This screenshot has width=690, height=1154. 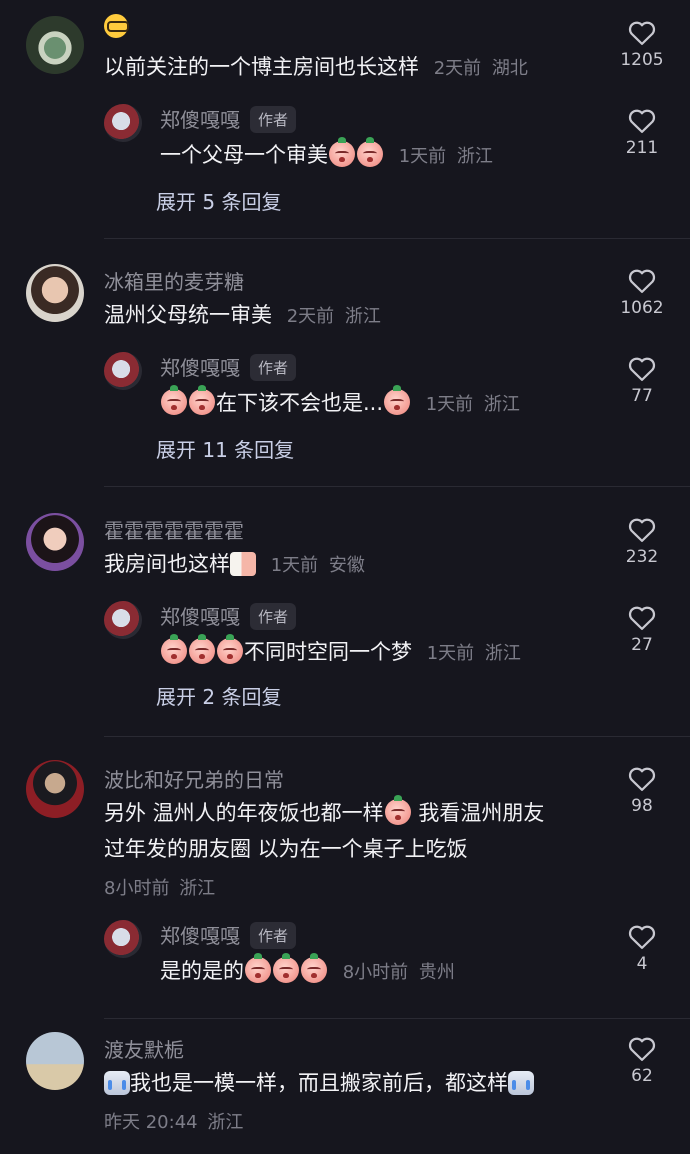 I want to click on comment-time: 1天前, so click(x=294, y=565).